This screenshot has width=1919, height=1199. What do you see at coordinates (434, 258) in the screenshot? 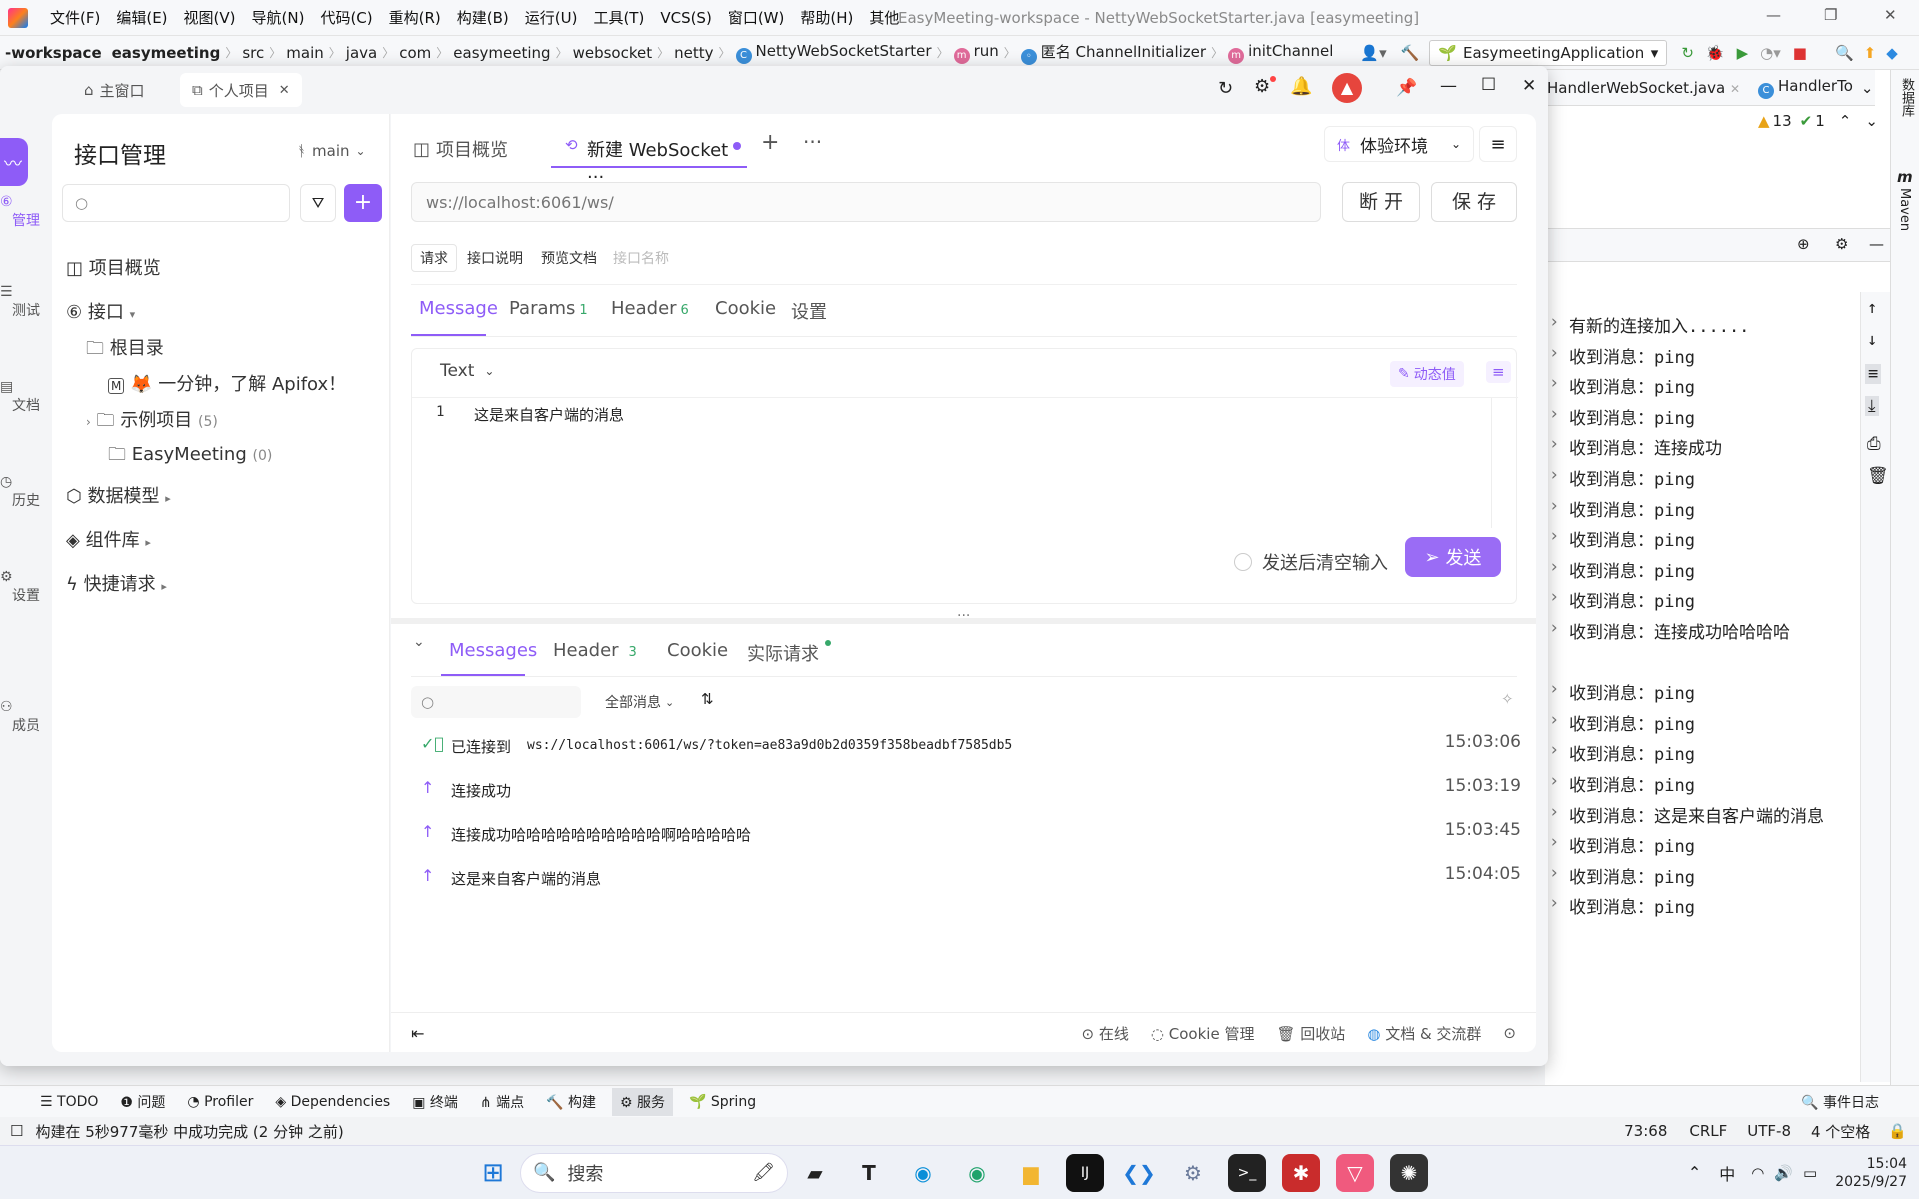
I see `subtab-request: 请求` at bounding box center [434, 258].